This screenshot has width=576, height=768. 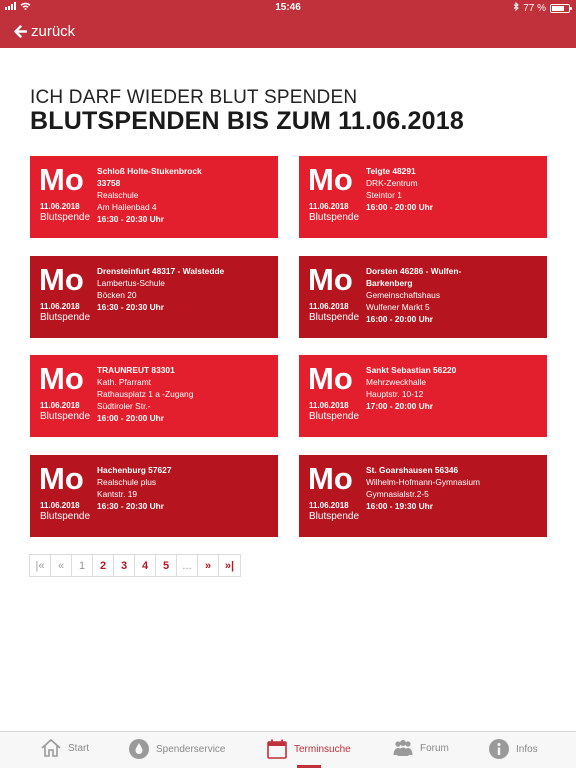 I want to click on location-name: Barkenberg, so click(x=389, y=283).